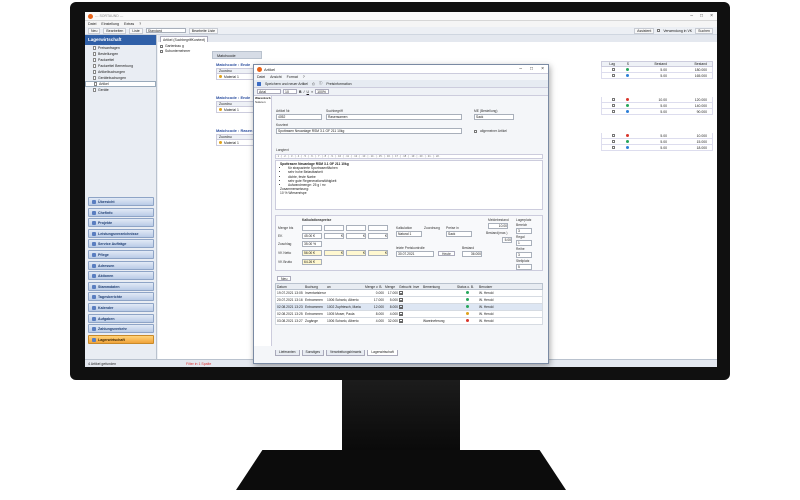 This screenshot has height=500, width=800. I want to click on article-no-field: 4052, so click(299, 117).